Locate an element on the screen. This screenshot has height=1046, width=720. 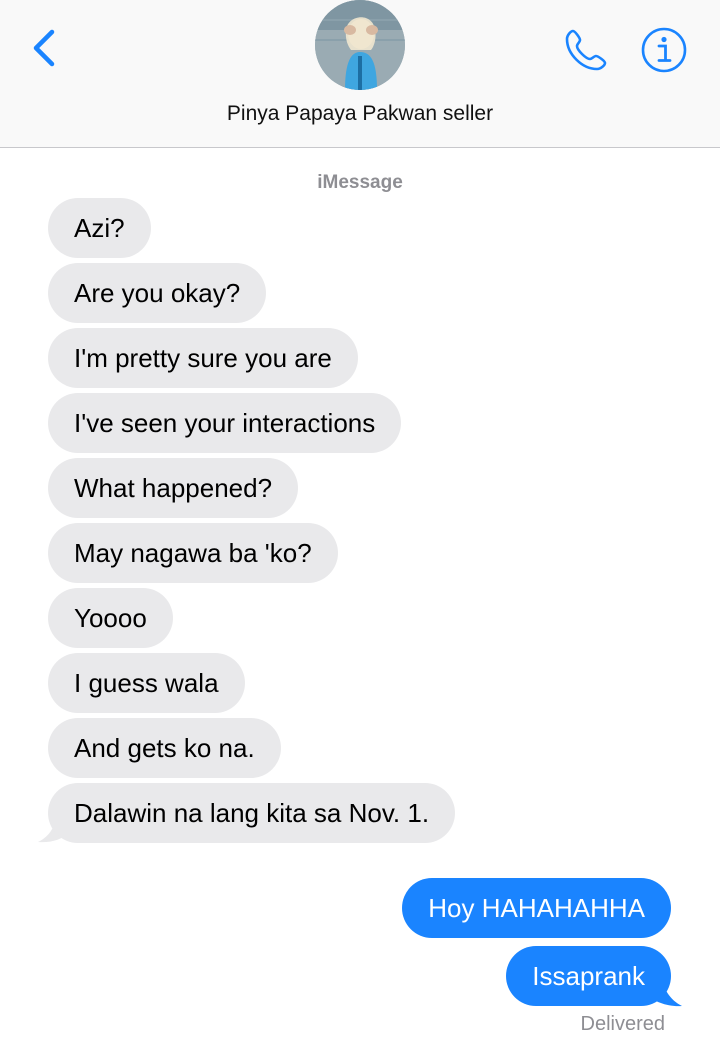
incoming-message: I guess wala is located at coordinates (146, 683).